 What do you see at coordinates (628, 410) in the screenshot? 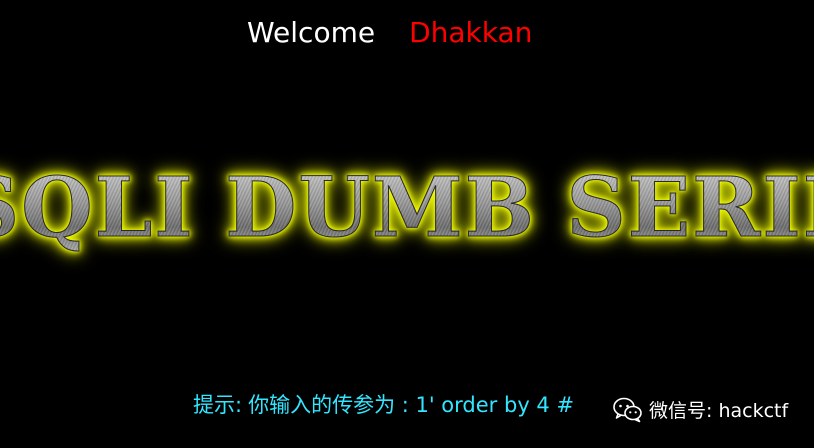
I see `wechat-icon` at bounding box center [628, 410].